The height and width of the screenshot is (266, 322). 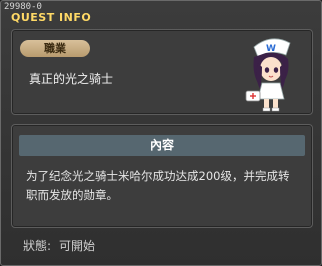 I want to click on svg-text: W, so click(x=271, y=49).